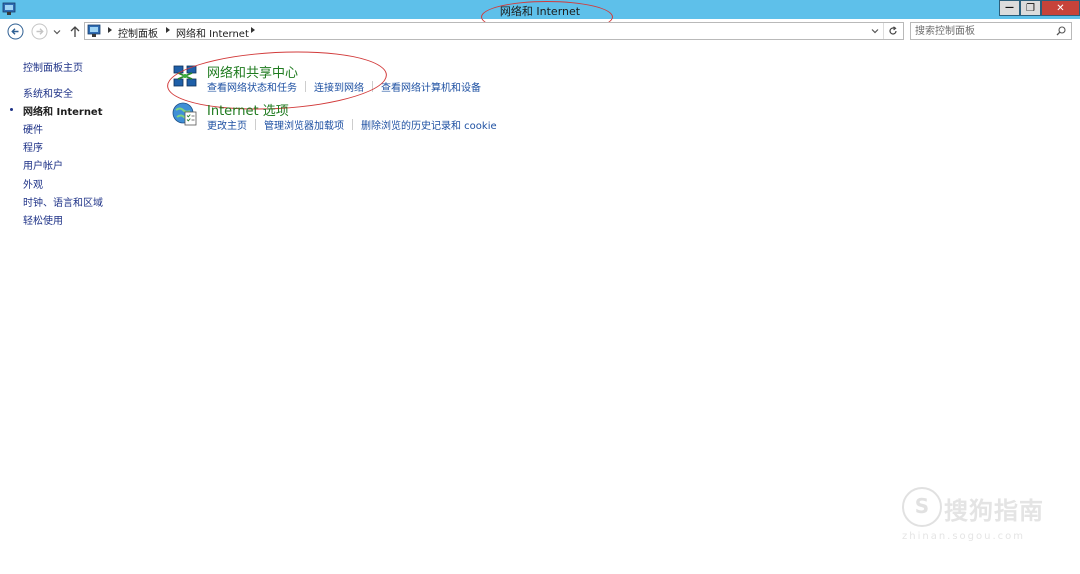  I want to click on watermark: S 搜狗指南 zhinan.sogou.com, so click(987, 517).